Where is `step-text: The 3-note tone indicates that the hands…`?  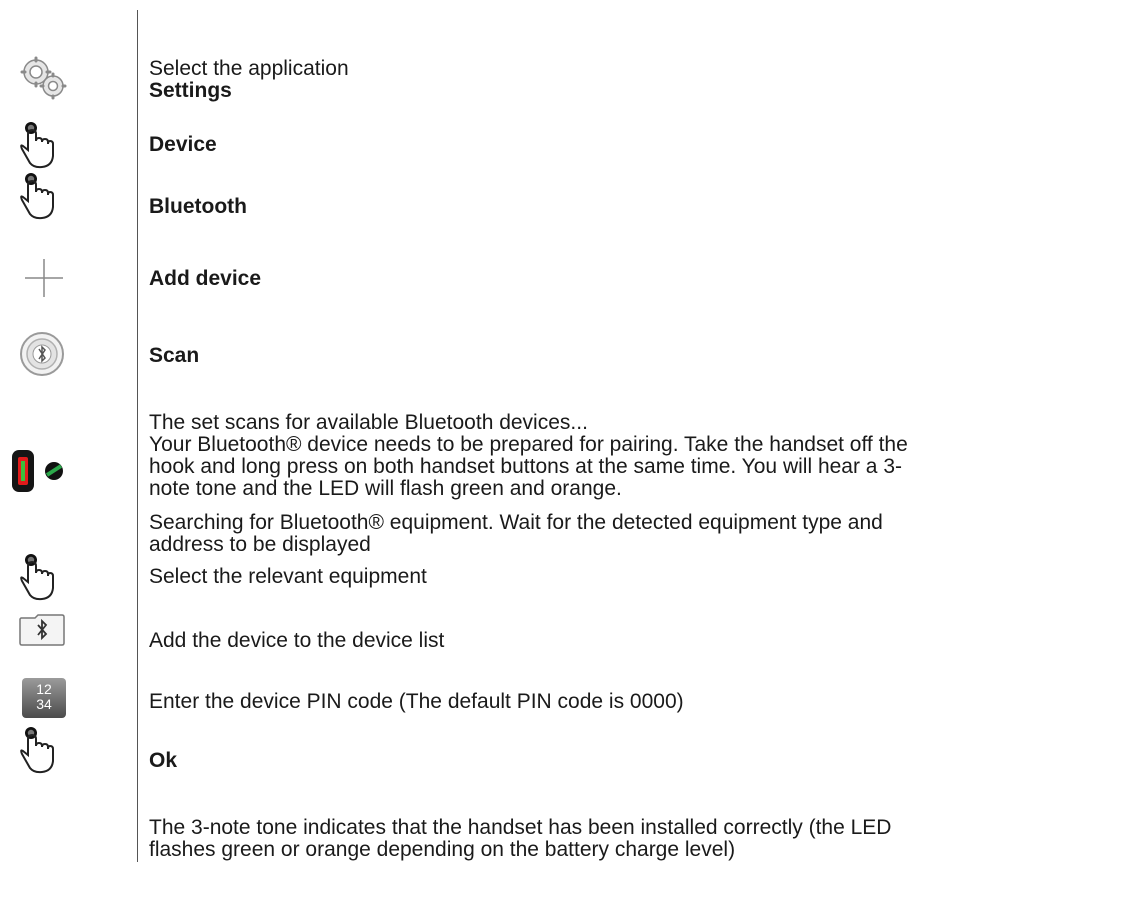 step-text: The 3-note tone indicates that the hands… is located at coordinates (520, 827).